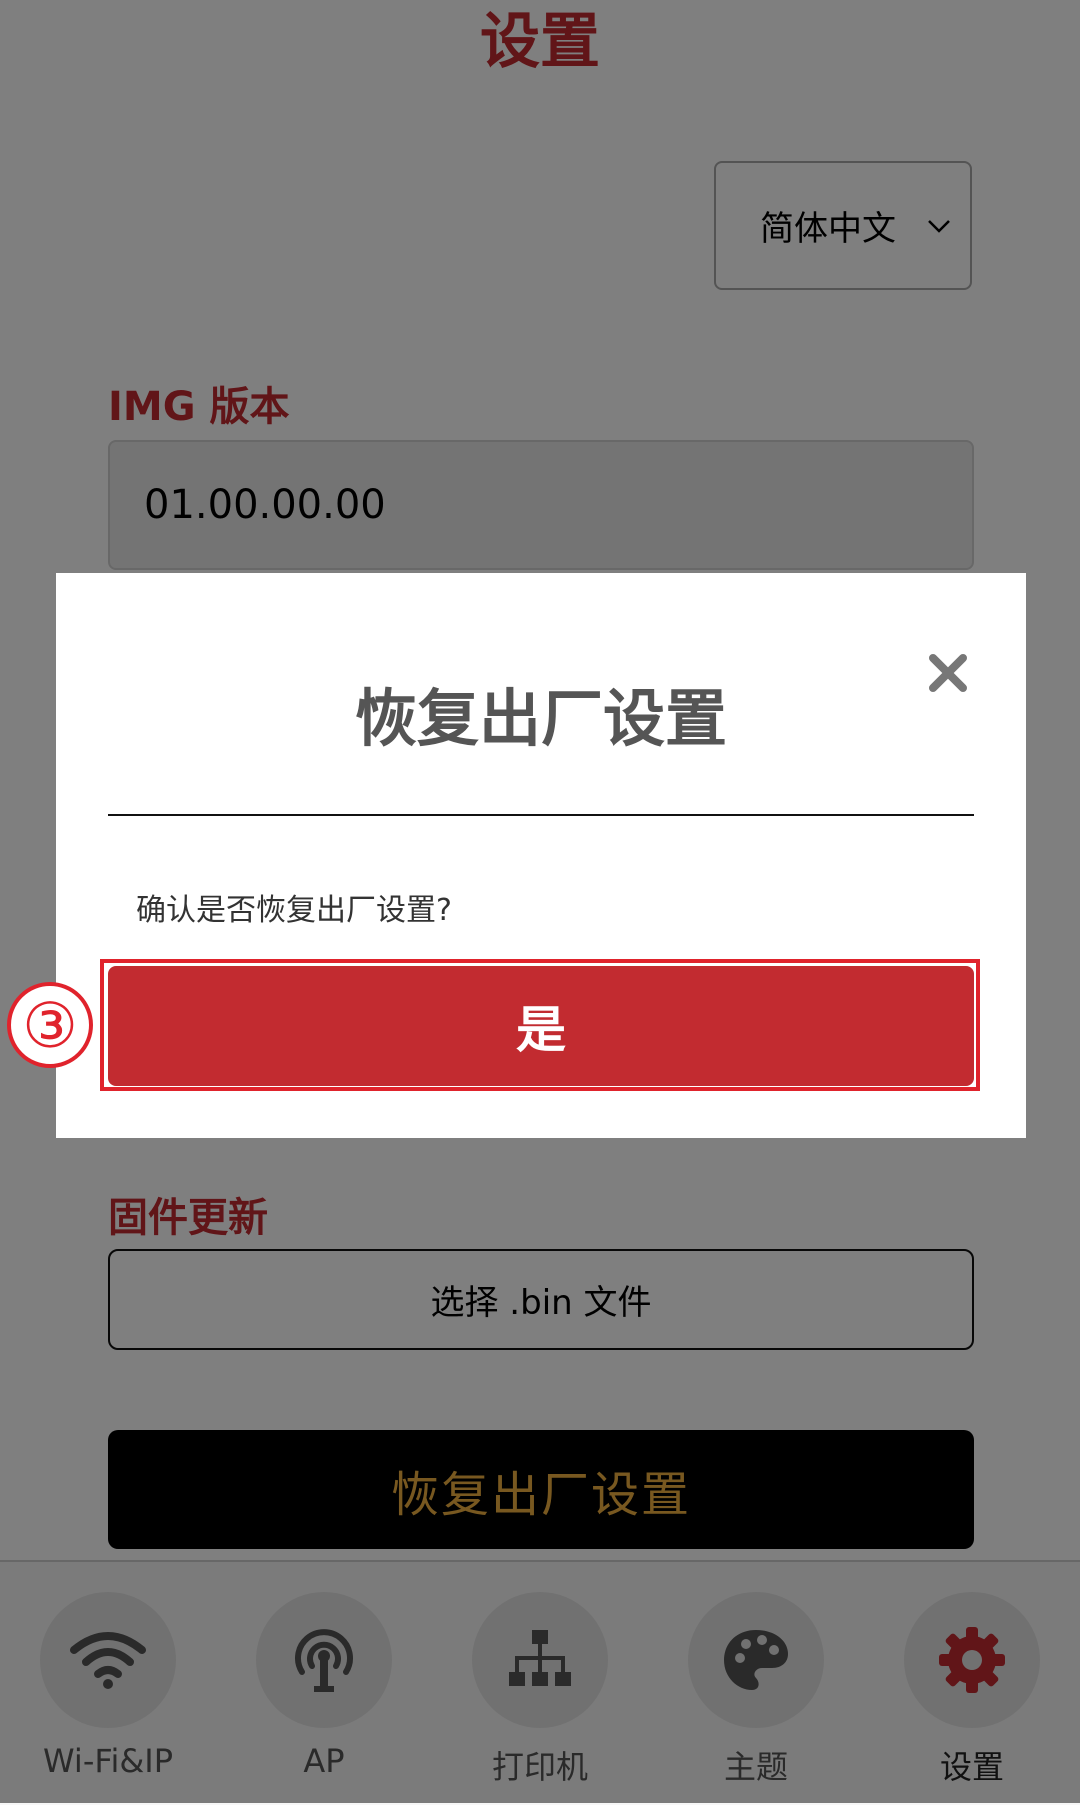 This screenshot has width=1080, height=1805. What do you see at coordinates (50, 1025) in the screenshot?
I see `step-marker: ③` at bounding box center [50, 1025].